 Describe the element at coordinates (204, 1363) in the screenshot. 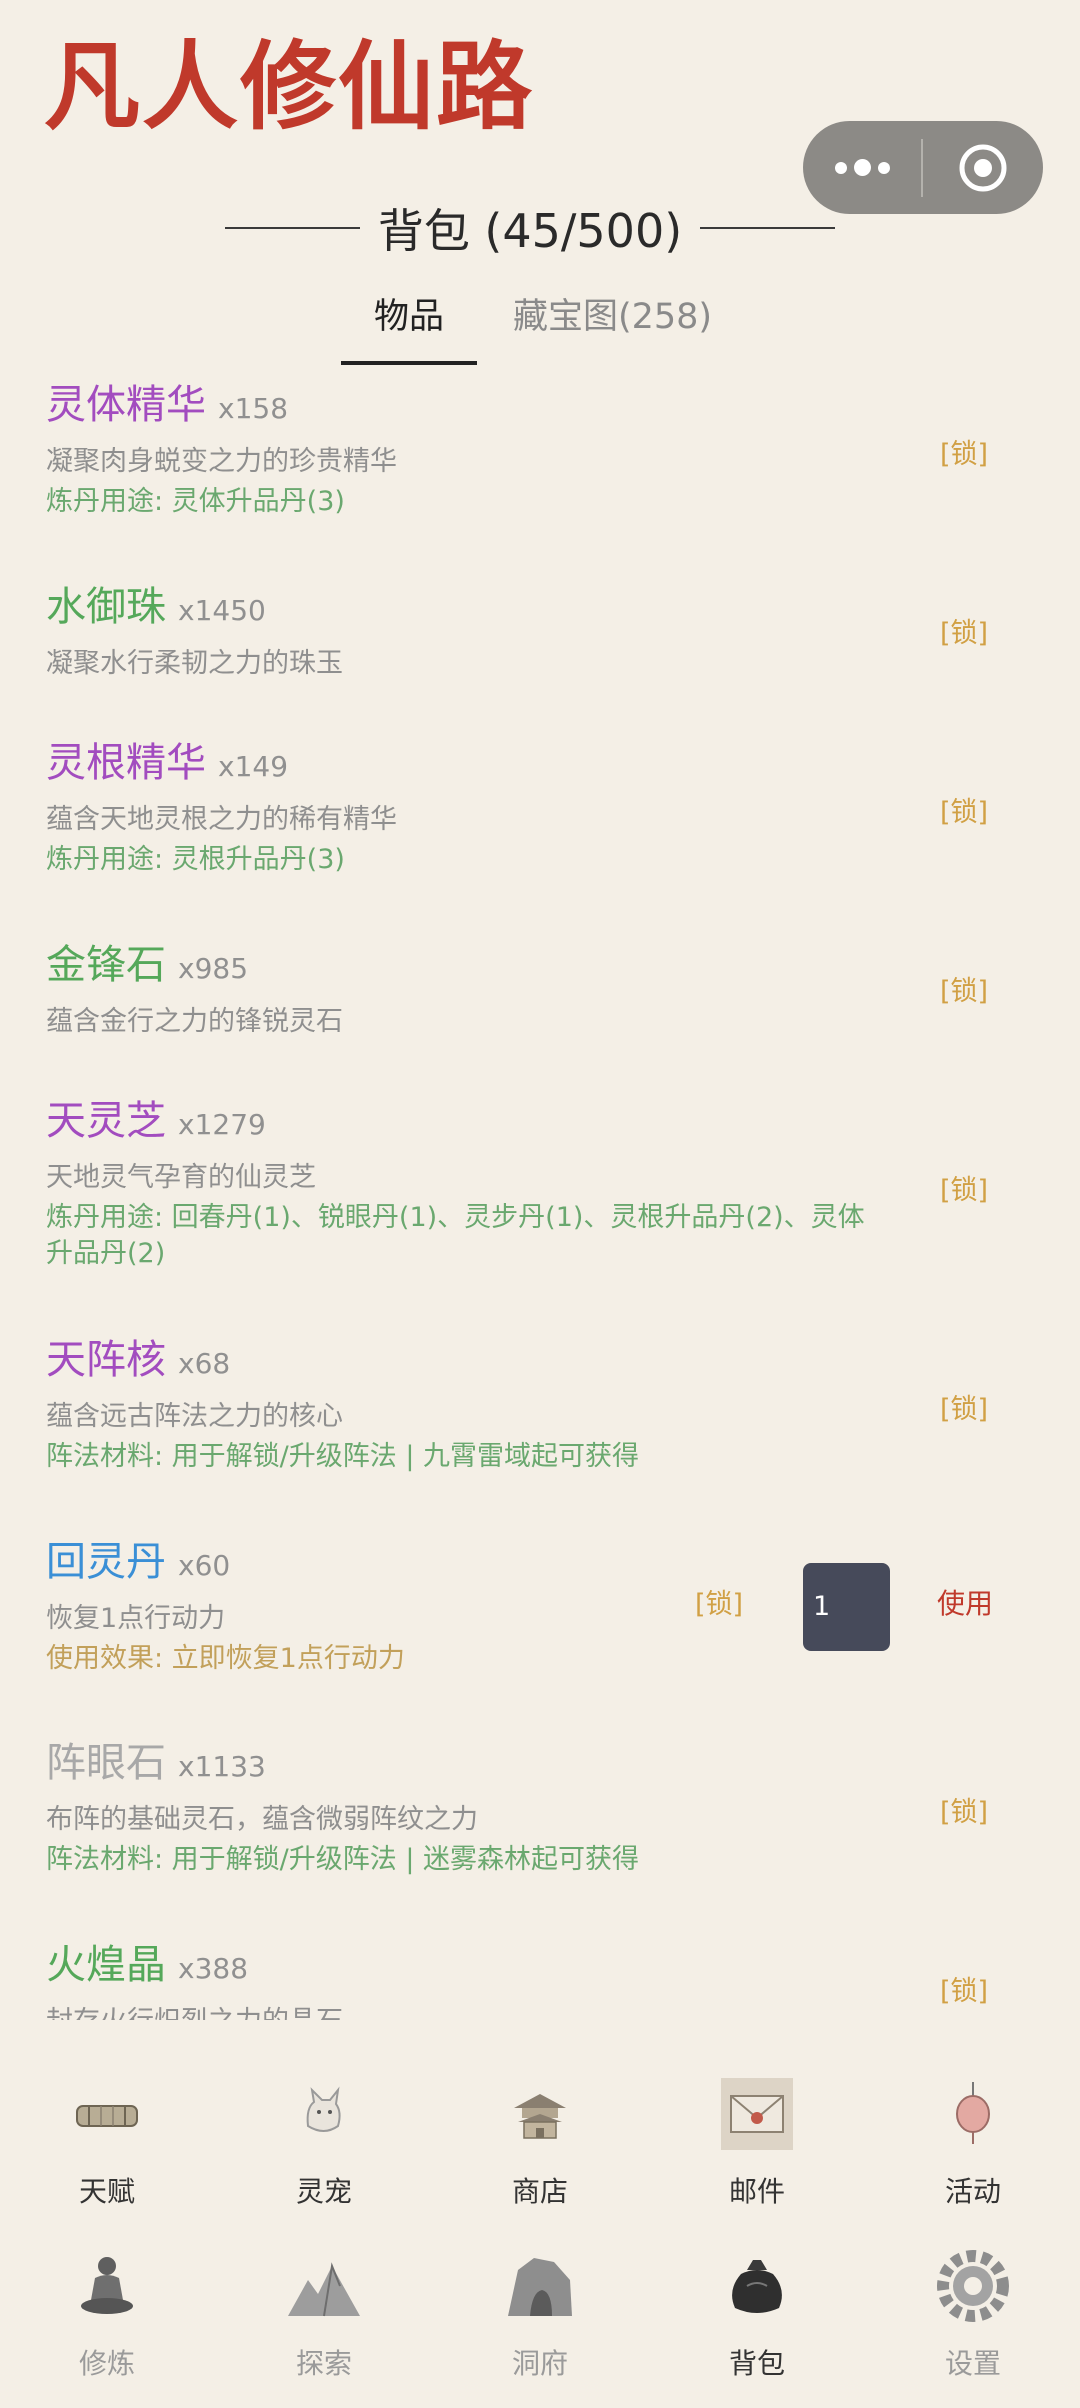

I see `item-count: x68` at that location.